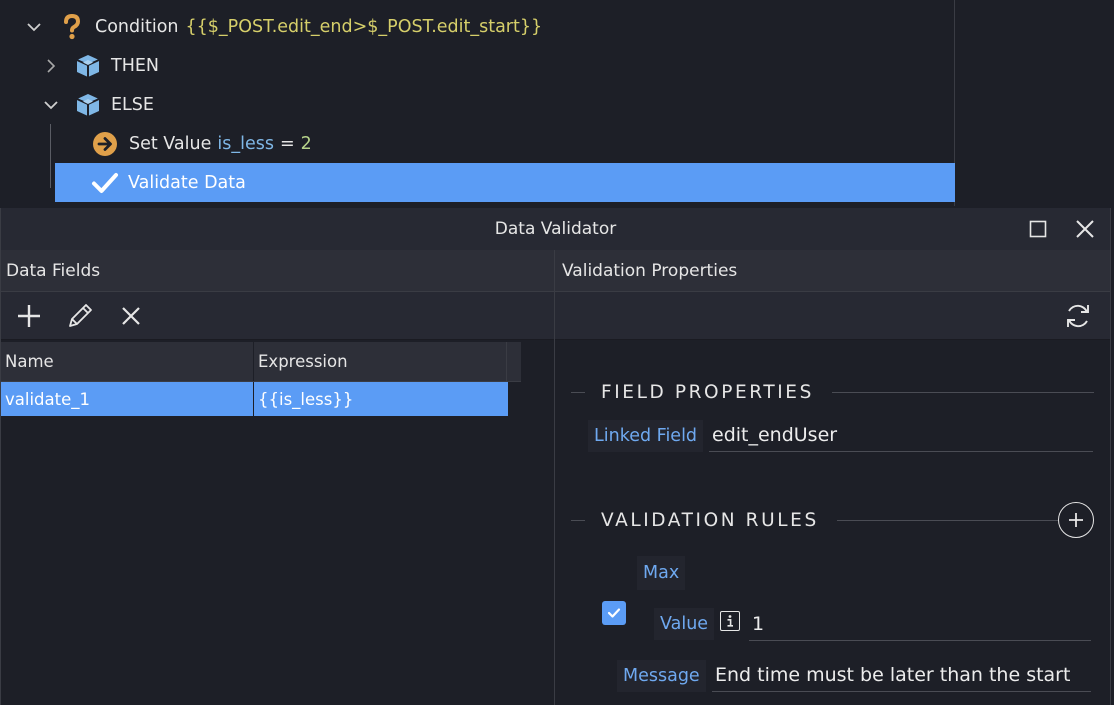  What do you see at coordinates (661, 573) in the screenshot?
I see `max-rule-label: Max` at bounding box center [661, 573].